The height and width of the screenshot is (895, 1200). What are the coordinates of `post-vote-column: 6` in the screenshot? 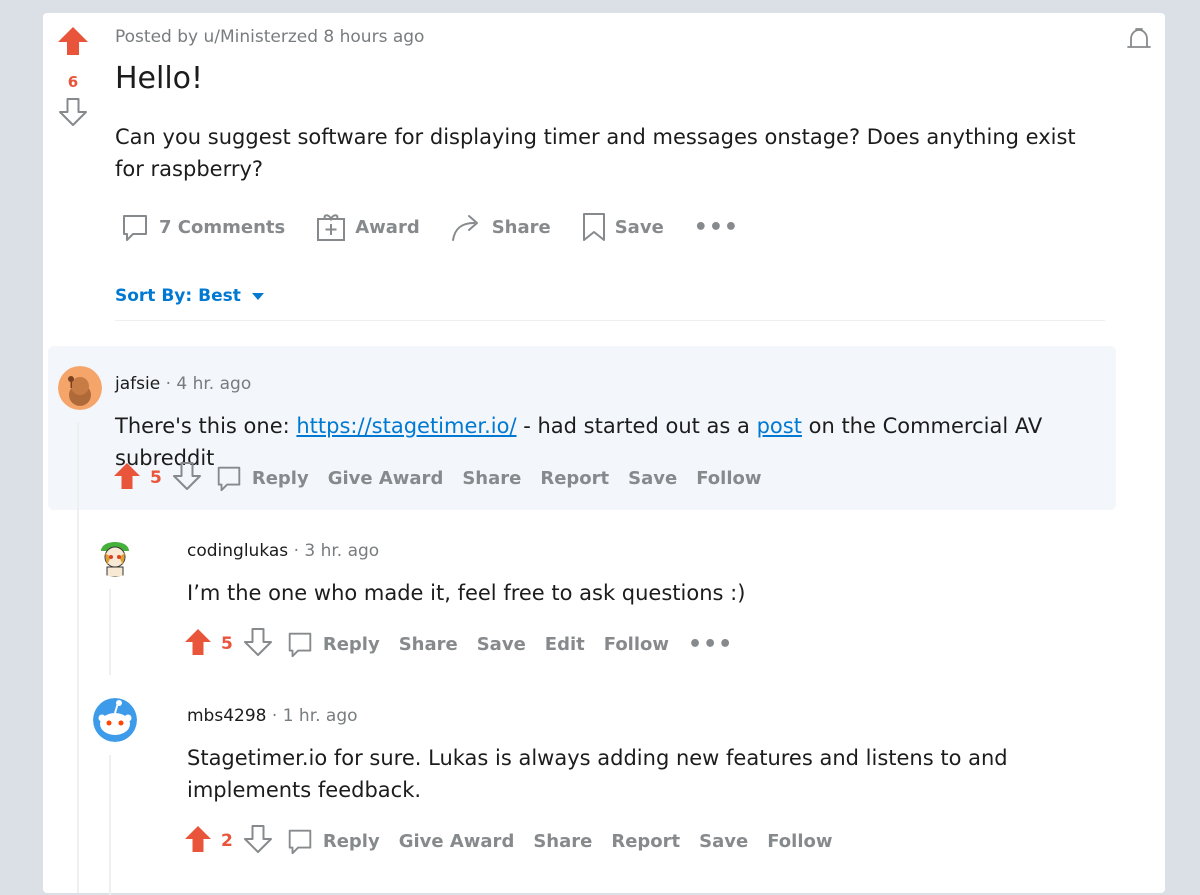 It's located at (73, 78).